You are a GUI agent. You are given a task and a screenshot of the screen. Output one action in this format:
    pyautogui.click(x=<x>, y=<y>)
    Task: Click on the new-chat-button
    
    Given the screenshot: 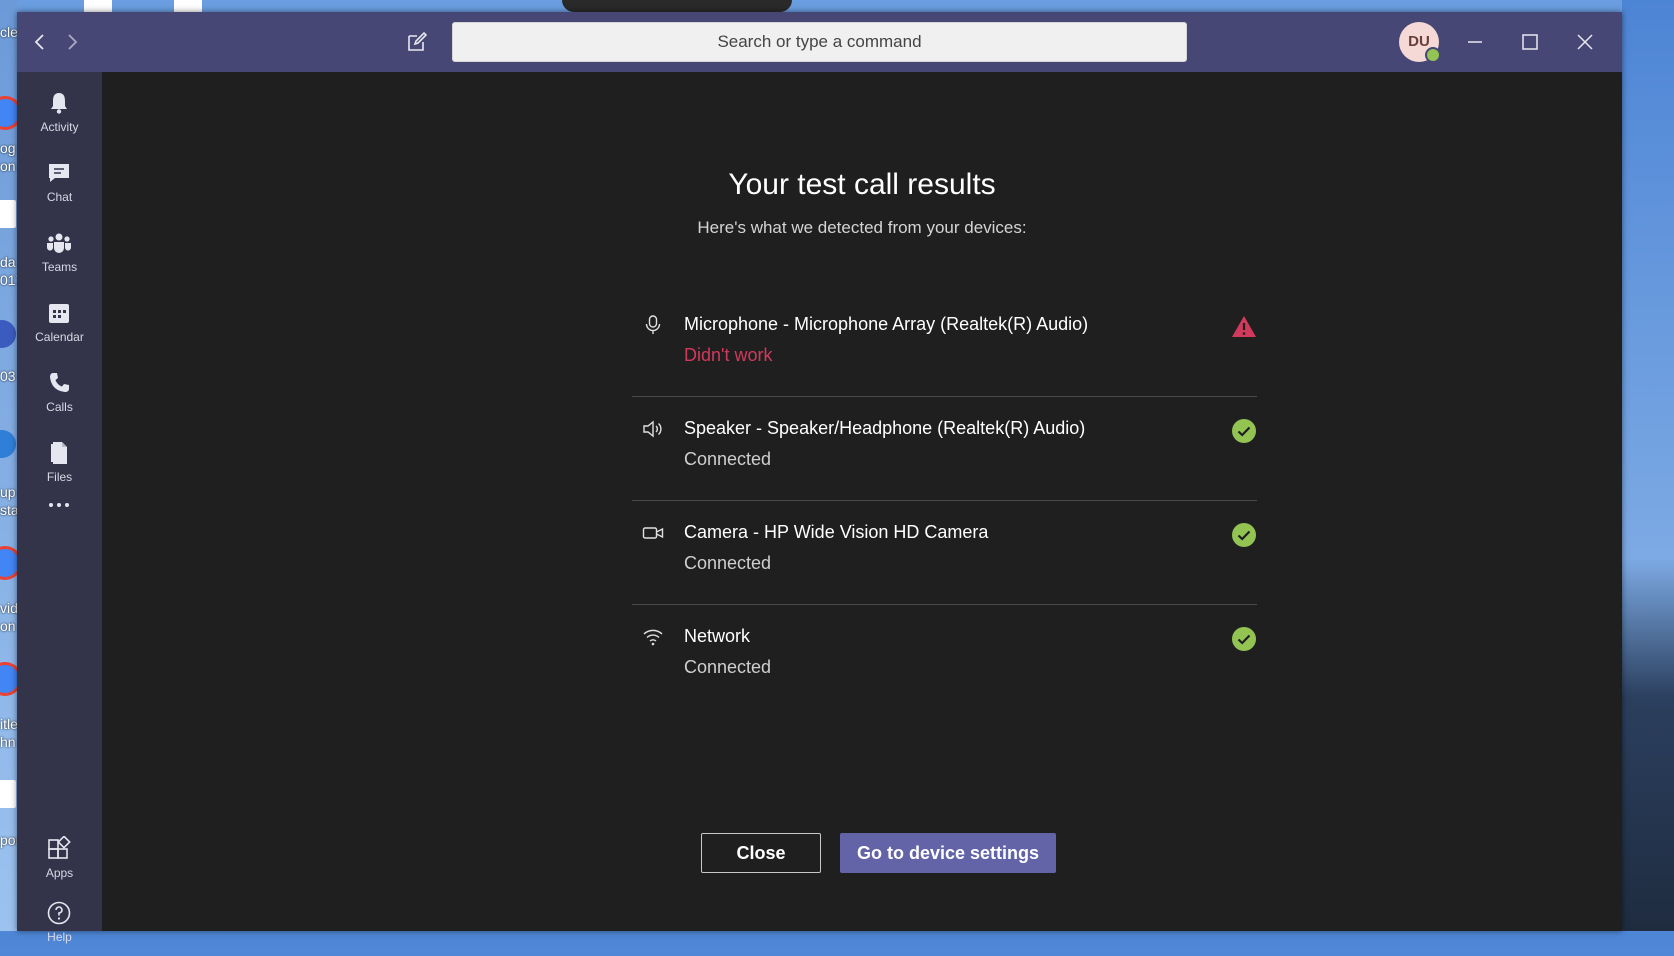 What is the action you would take?
    pyautogui.click(x=417, y=42)
    